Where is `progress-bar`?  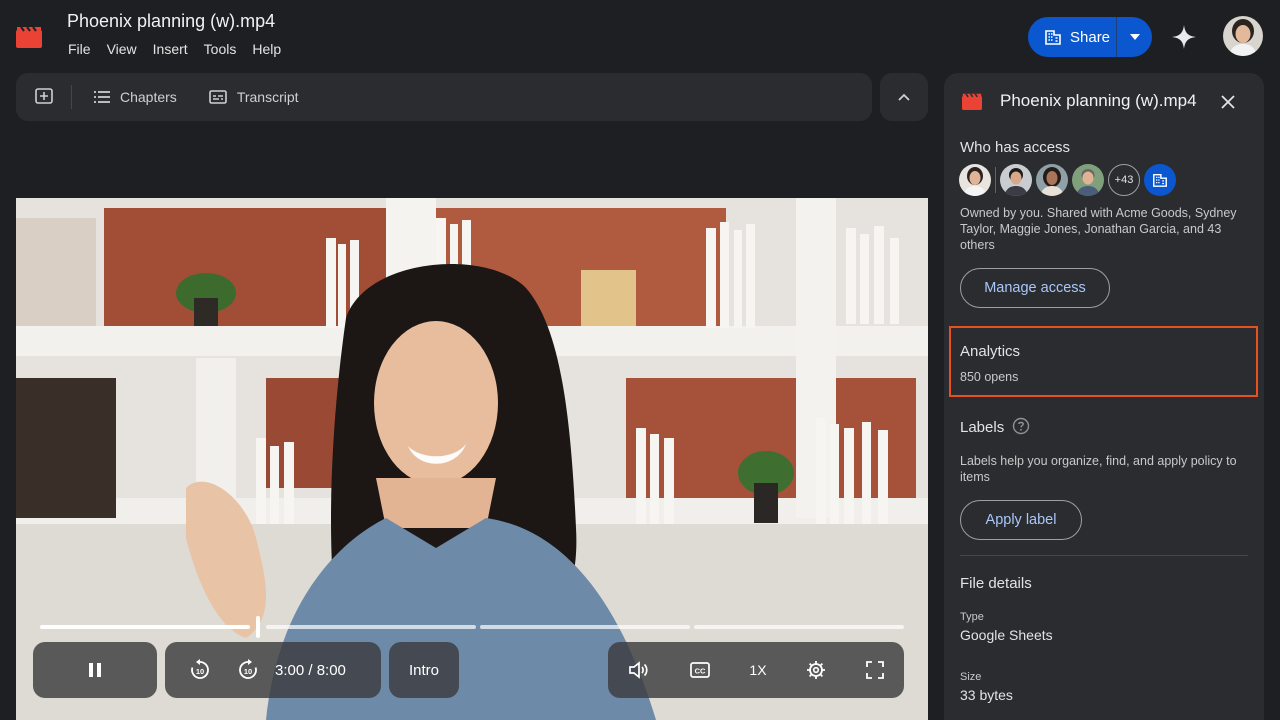
progress-bar is located at coordinates (472, 627).